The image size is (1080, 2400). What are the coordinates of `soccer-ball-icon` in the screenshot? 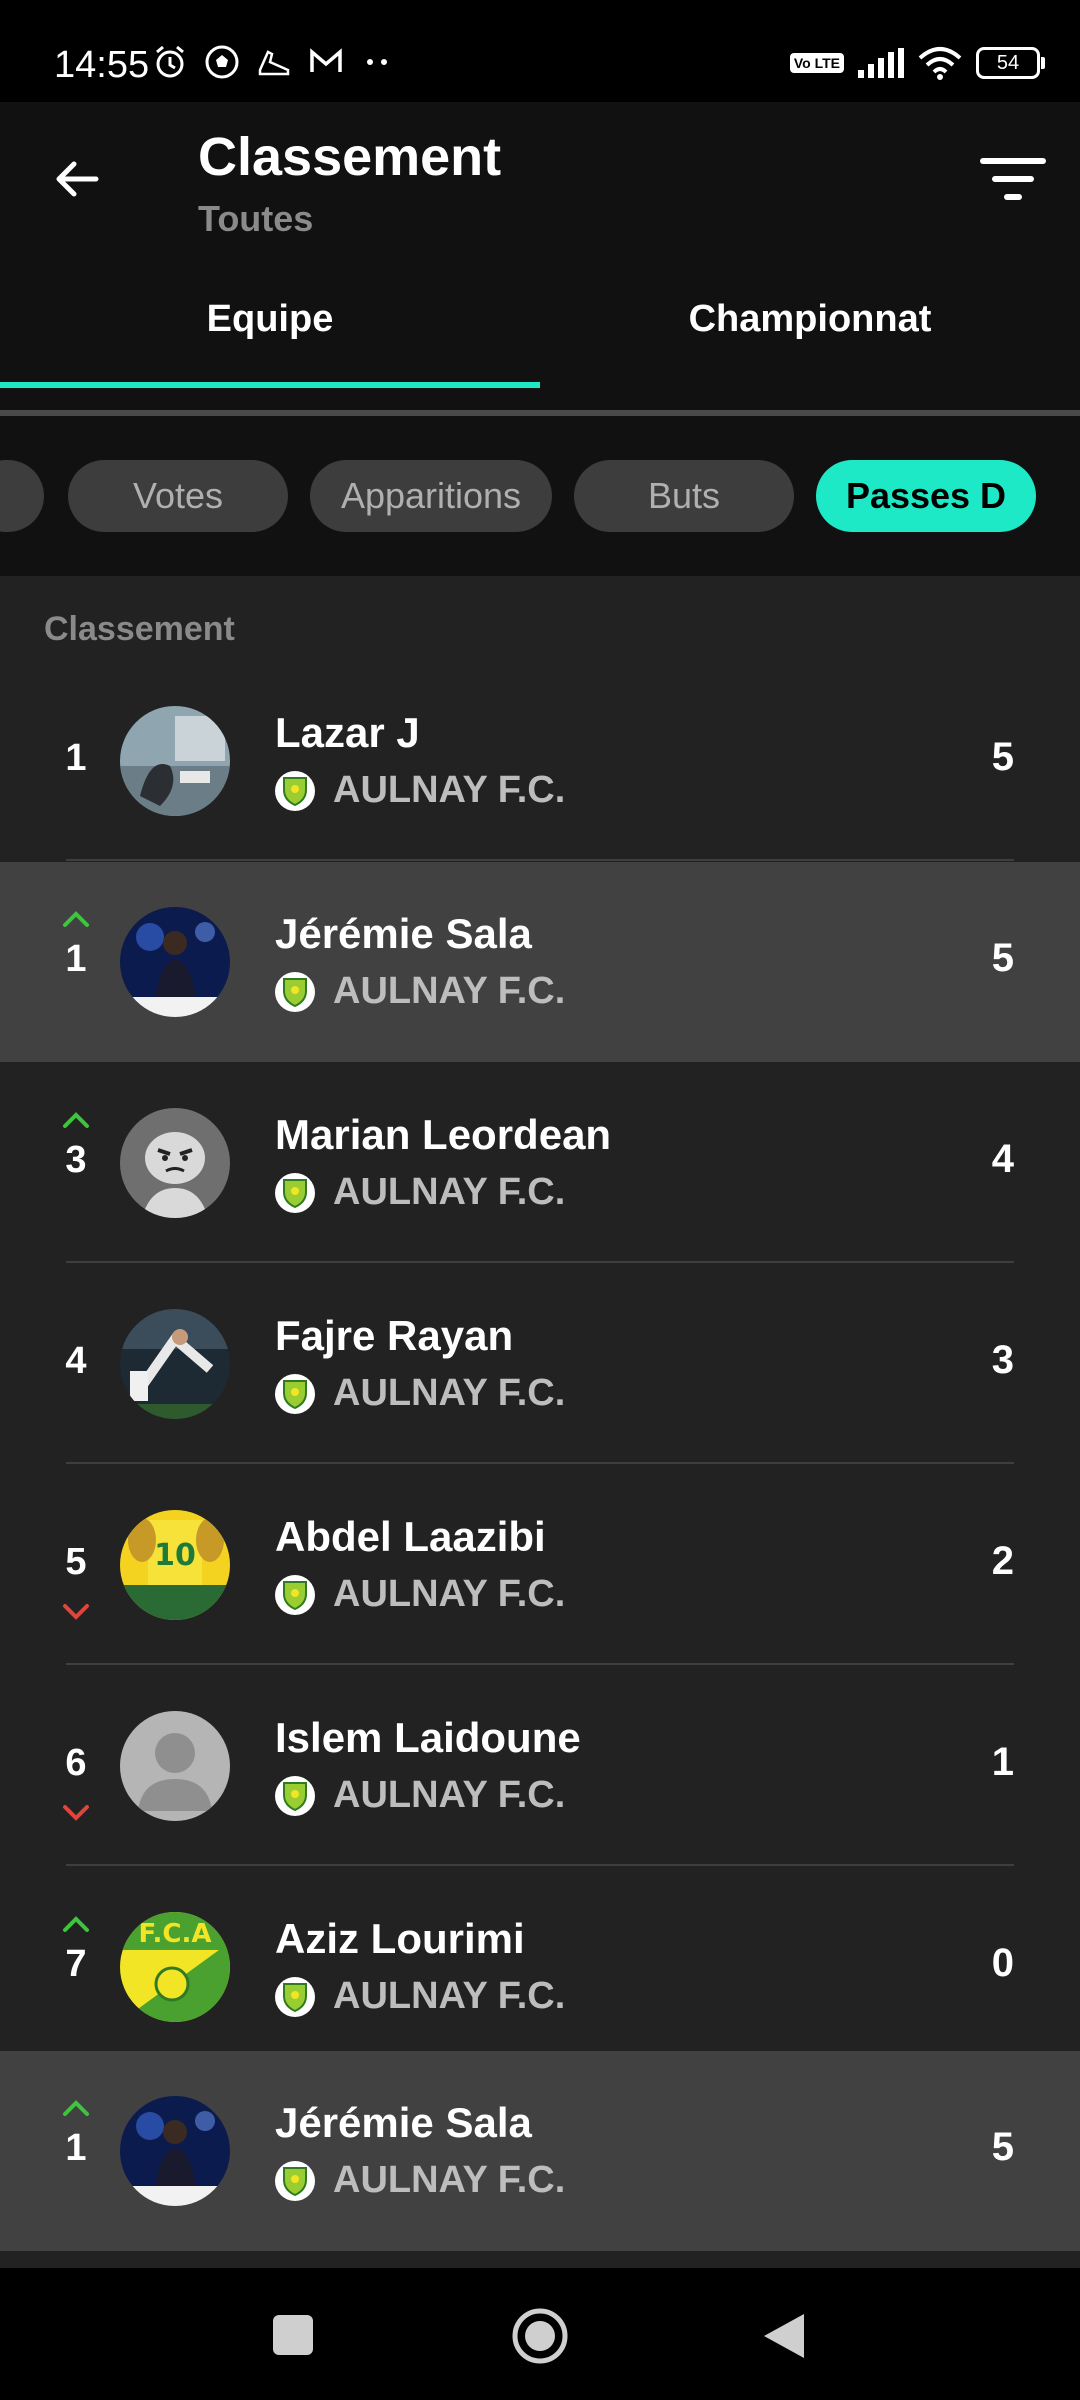 It's located at (222, 62).